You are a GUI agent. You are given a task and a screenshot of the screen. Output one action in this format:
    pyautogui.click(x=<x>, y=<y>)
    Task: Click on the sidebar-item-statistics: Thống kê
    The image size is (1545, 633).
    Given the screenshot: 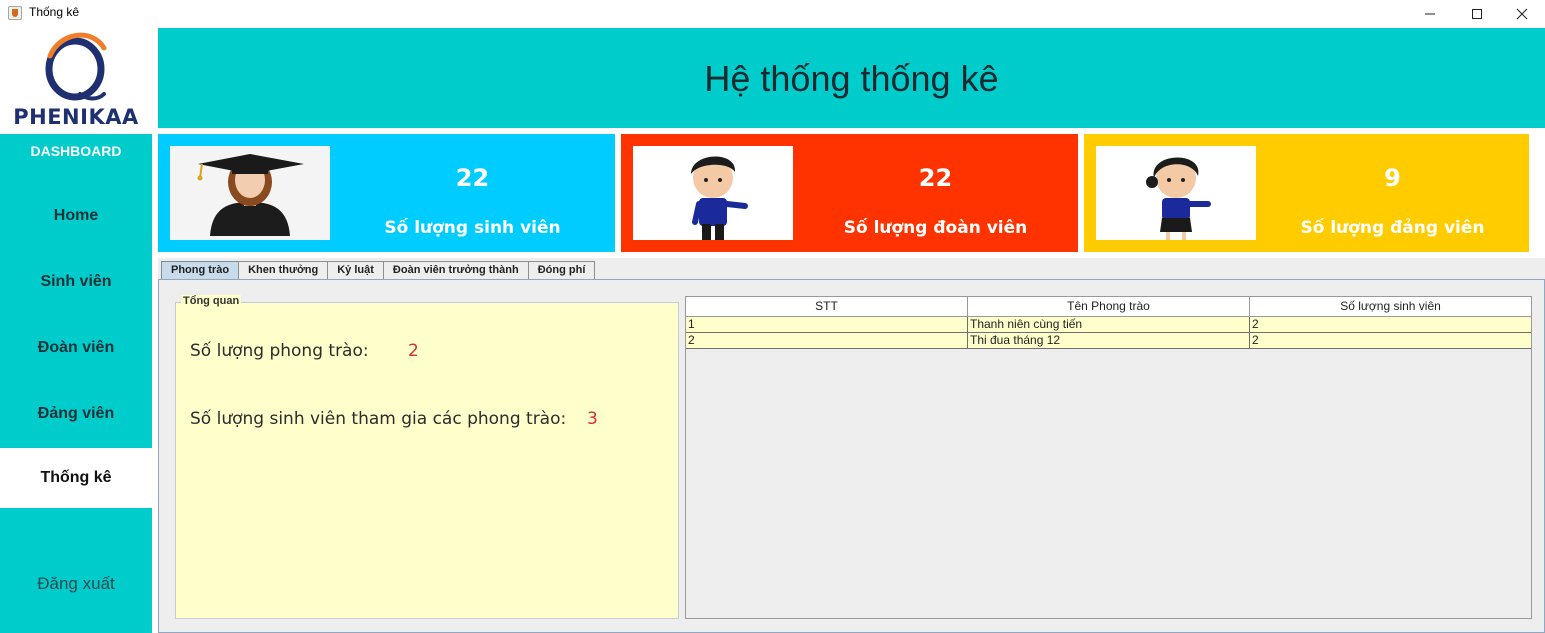 What is the action you would take?
    pyautogui.click(x=76, y=478)
    